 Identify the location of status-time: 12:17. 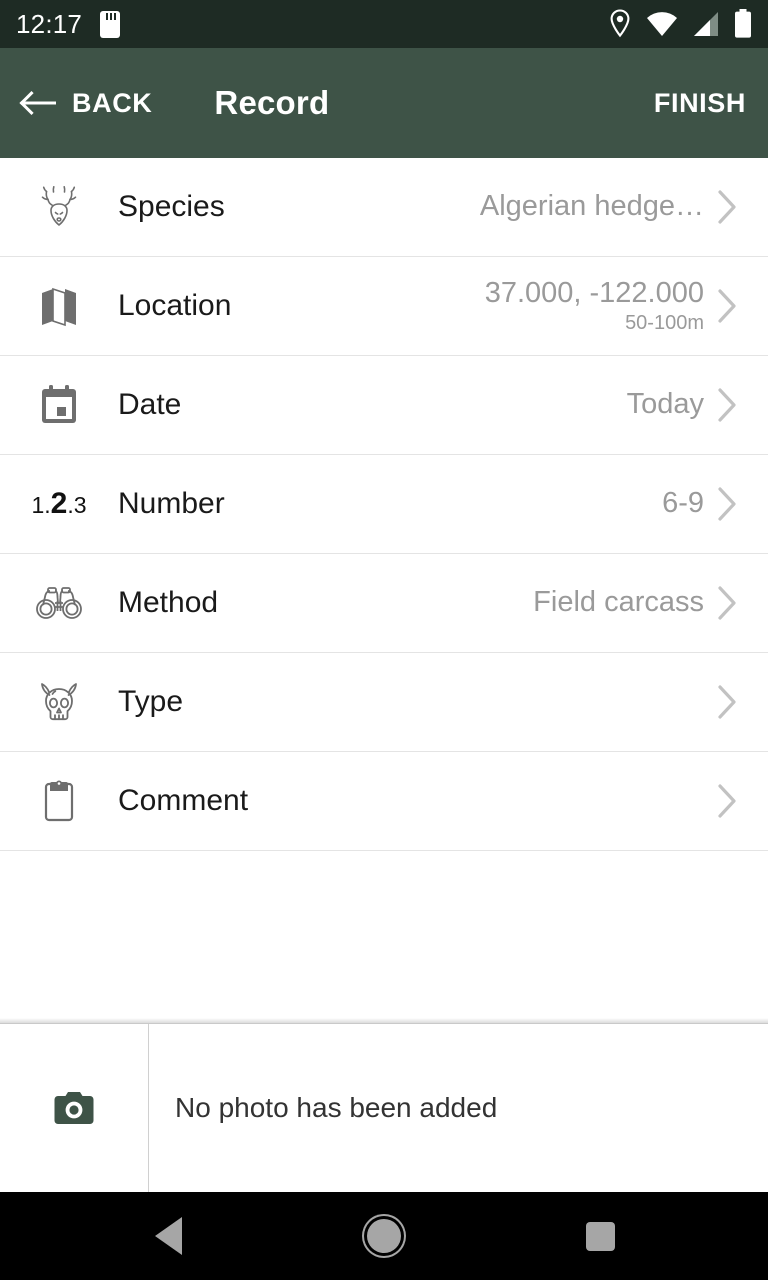
(49, 23).